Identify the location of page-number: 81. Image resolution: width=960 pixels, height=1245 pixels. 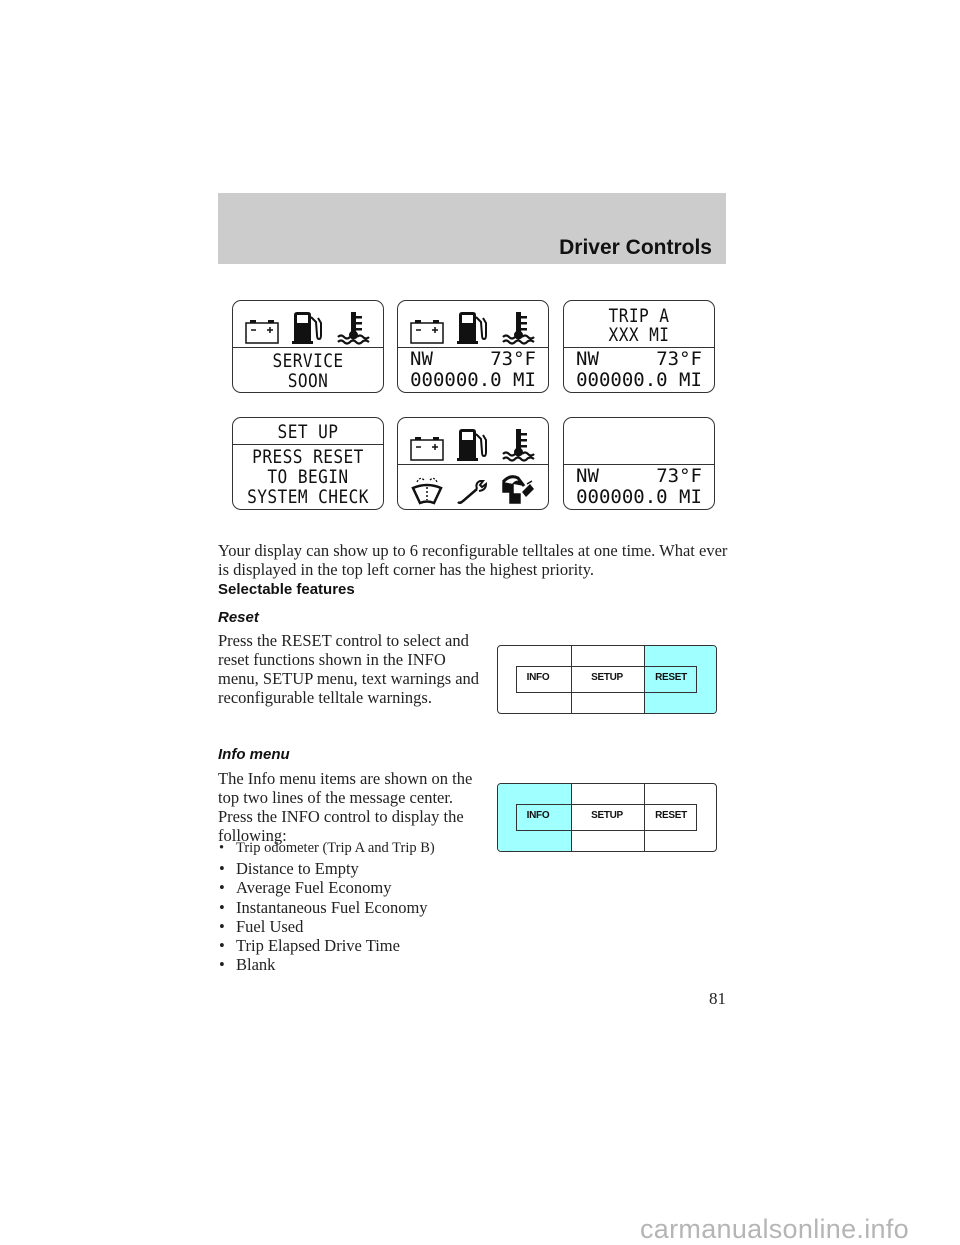
(717, 998).